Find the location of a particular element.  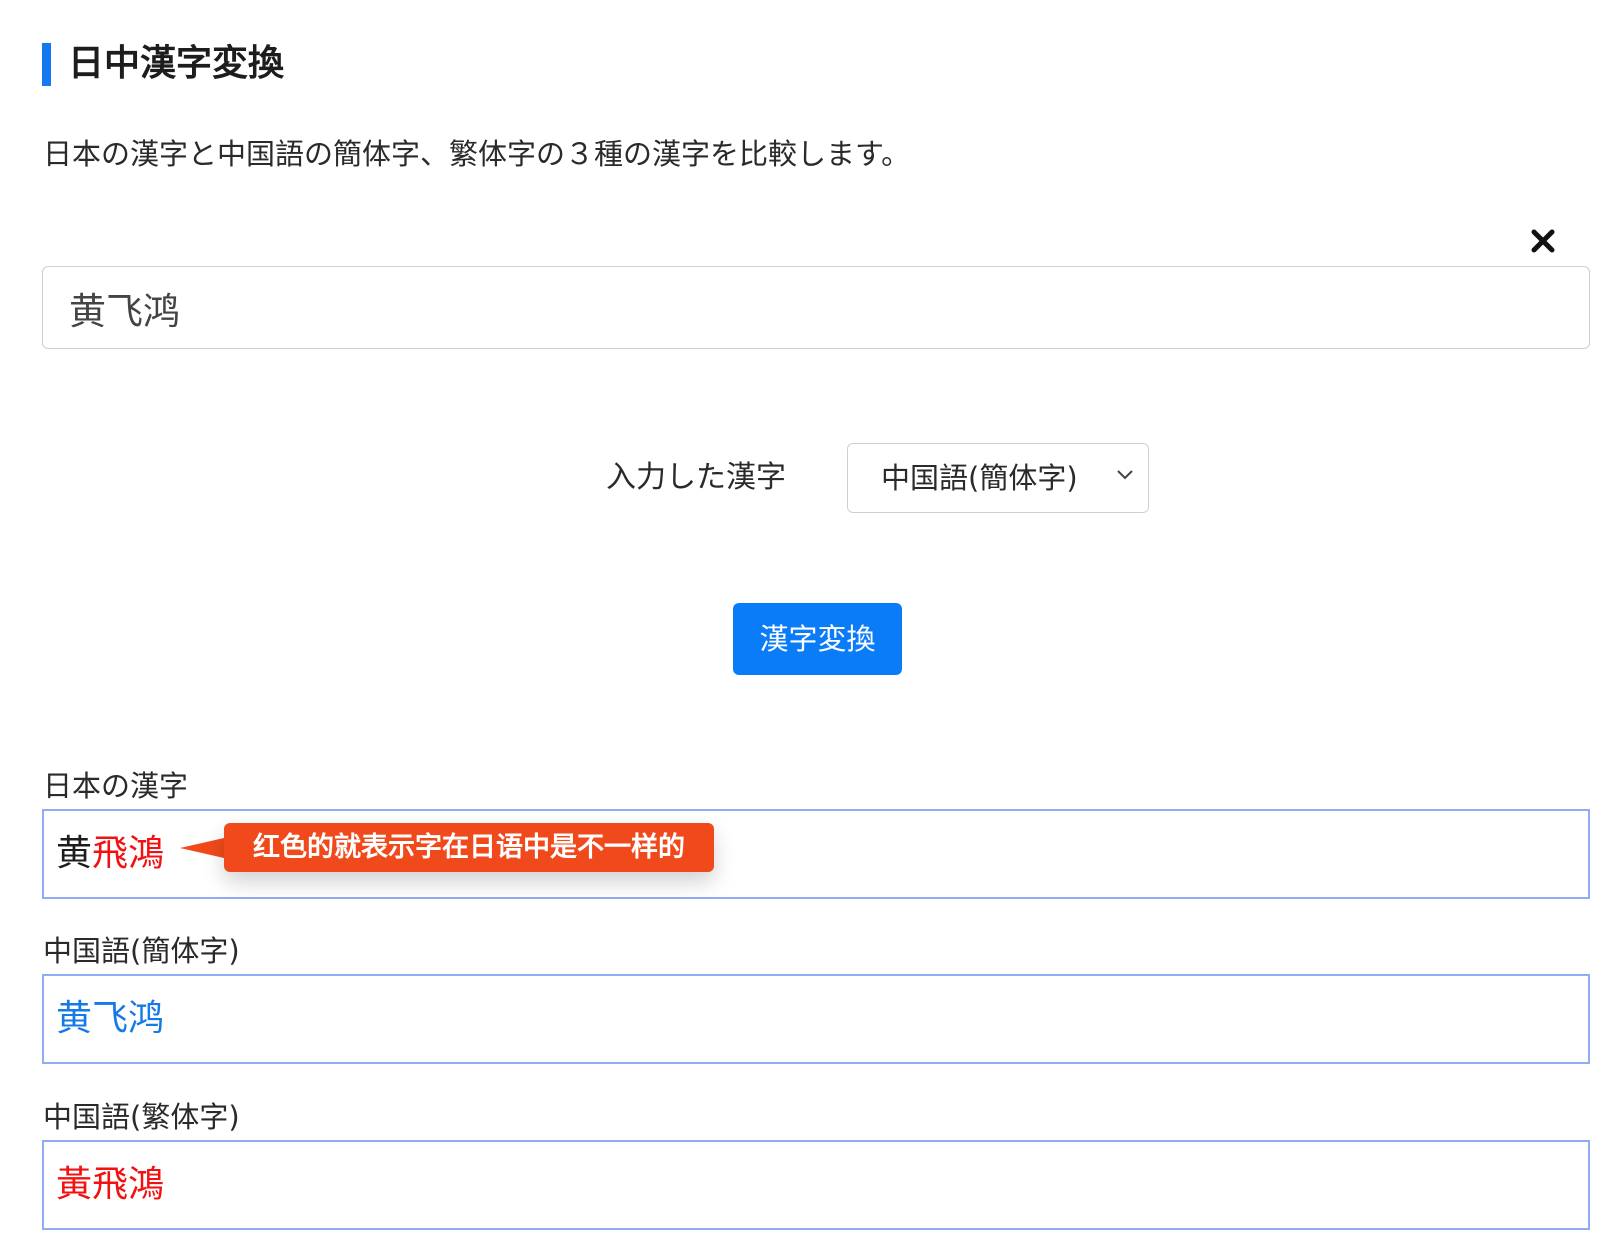

clear-input-button is located at coordinates (1543, 241).